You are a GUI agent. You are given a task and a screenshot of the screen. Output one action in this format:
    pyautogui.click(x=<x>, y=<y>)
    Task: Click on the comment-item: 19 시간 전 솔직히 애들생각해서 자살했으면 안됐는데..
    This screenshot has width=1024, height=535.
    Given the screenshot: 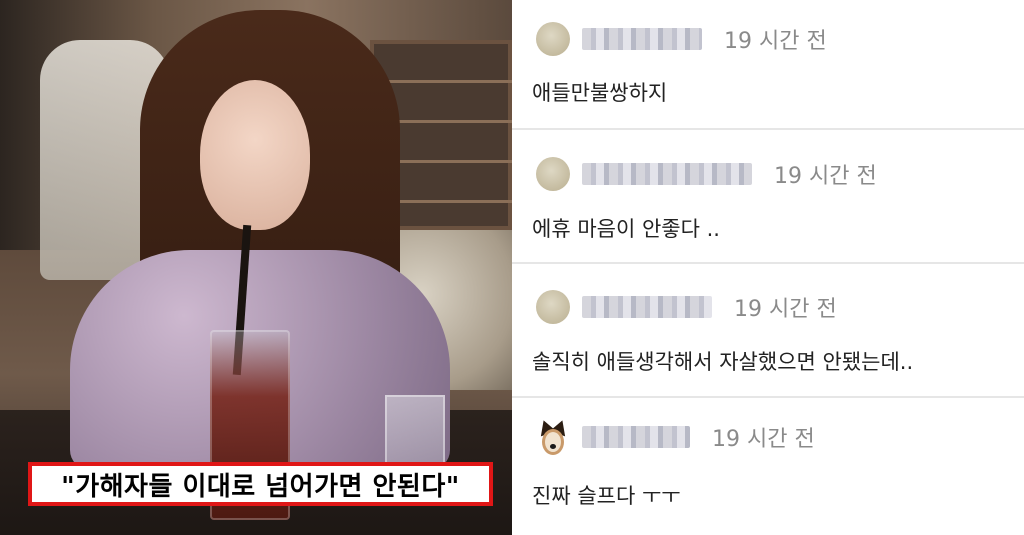 What is the action you would take?
    pyautogui.click(x=768, y=331)
    